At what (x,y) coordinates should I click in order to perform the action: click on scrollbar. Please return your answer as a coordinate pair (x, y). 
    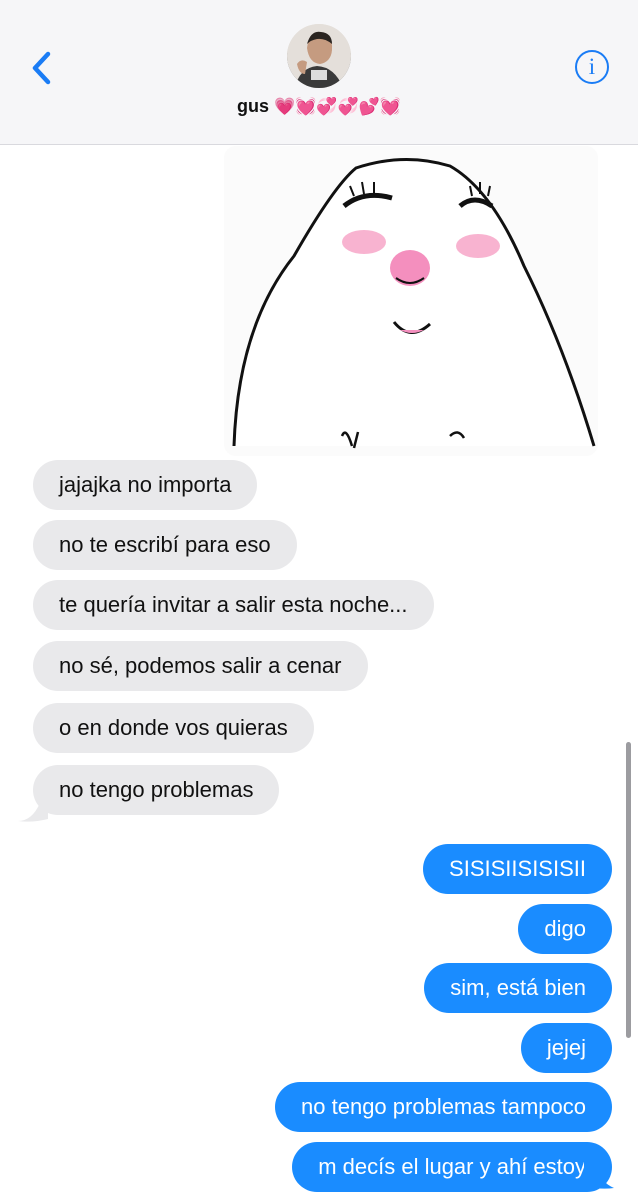
    Looking at the image, I should click on (628, 890).